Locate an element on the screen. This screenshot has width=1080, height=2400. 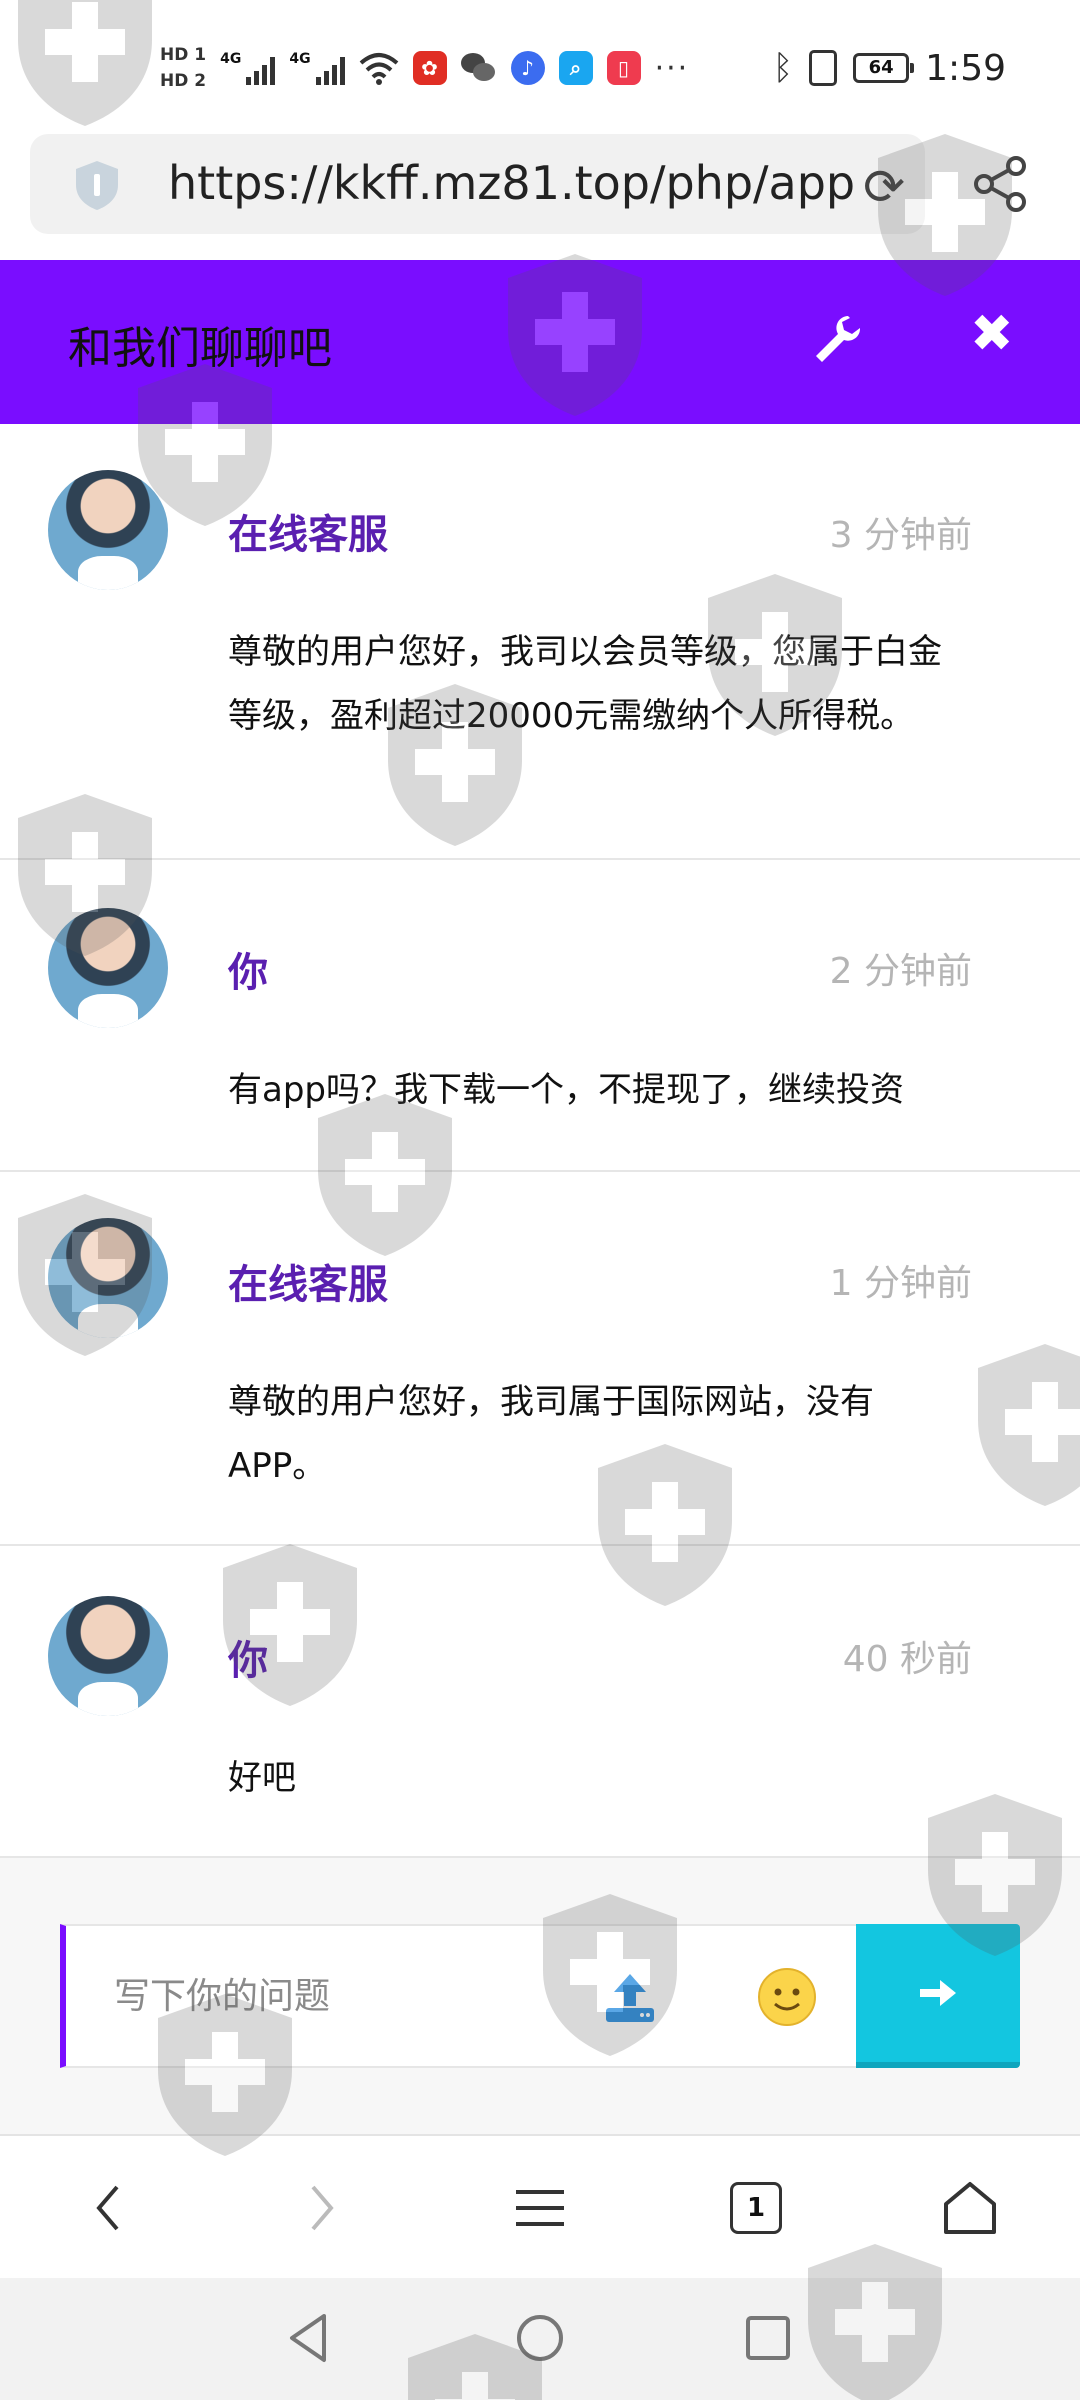
browser-address-bar: https://kkff.mz81.top/php/app ⟳ is located at coordinates (540, 196).